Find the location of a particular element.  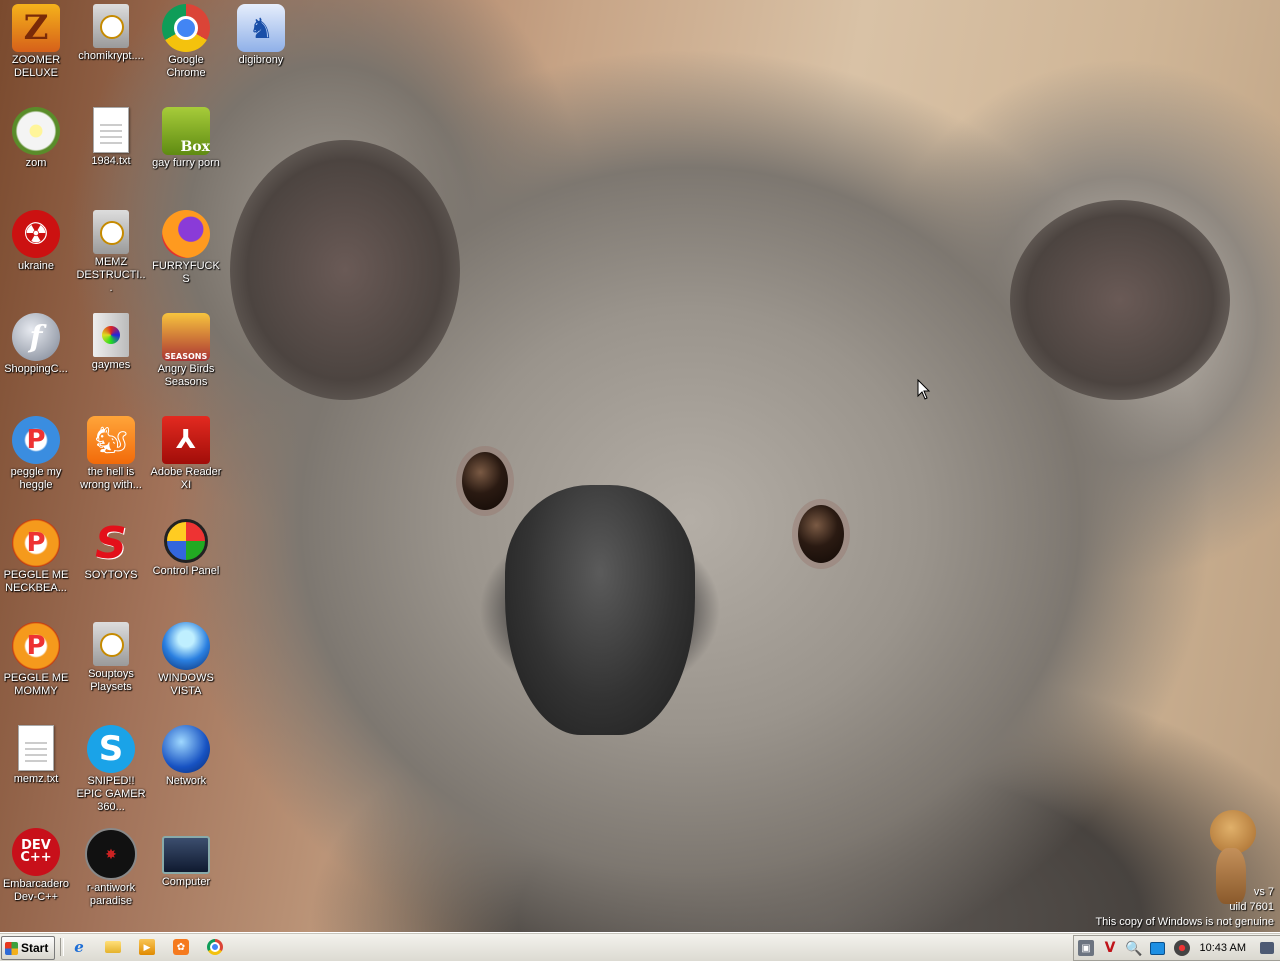

clock: 10:43 AM is located at coordinates (1223, 948).